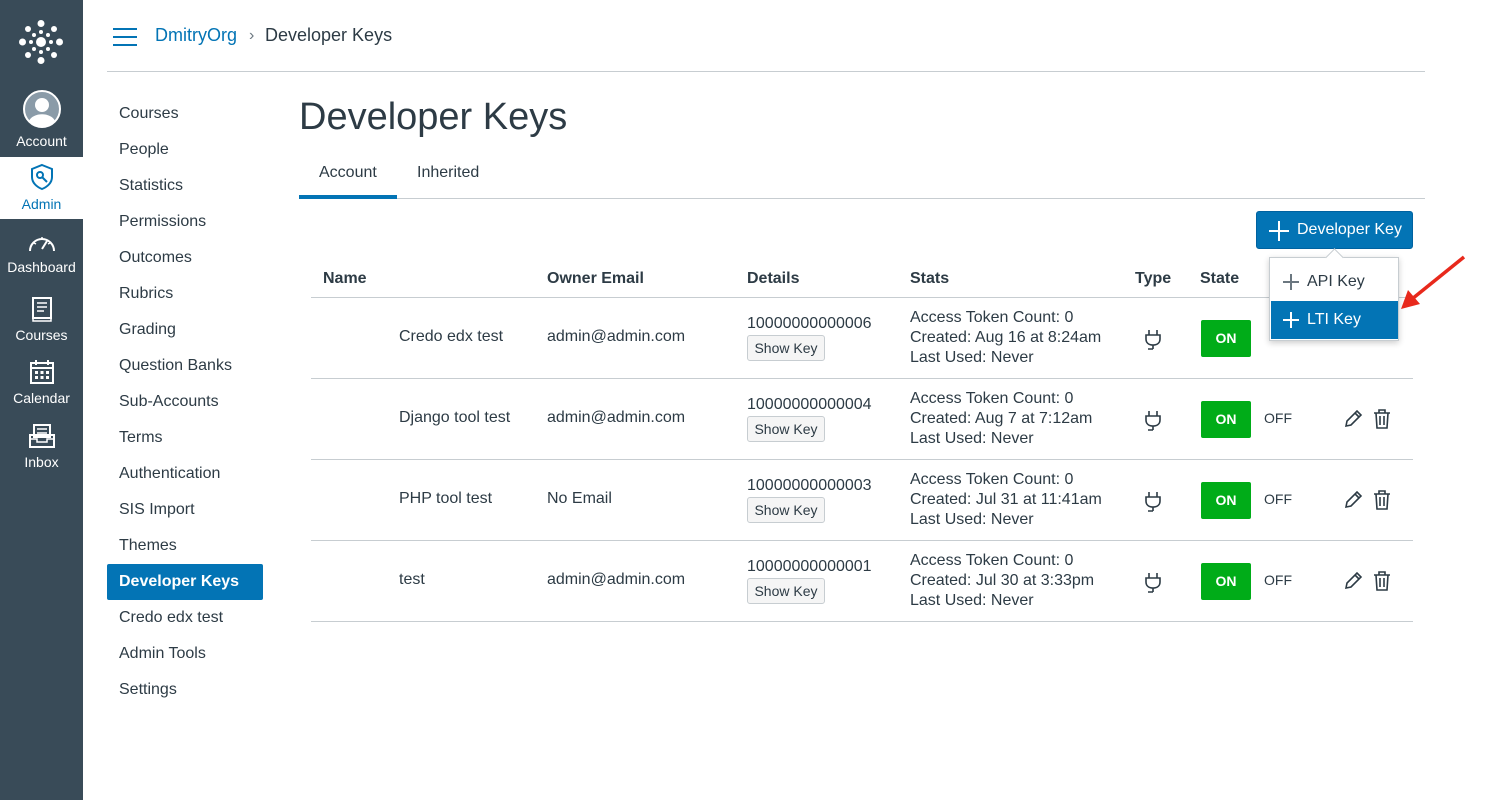 The image size is (1509, 800). Describe the element at coordinates (1334, 320) in the screenshot. I see `menu-item-lti-key: LTI Key` at that location.